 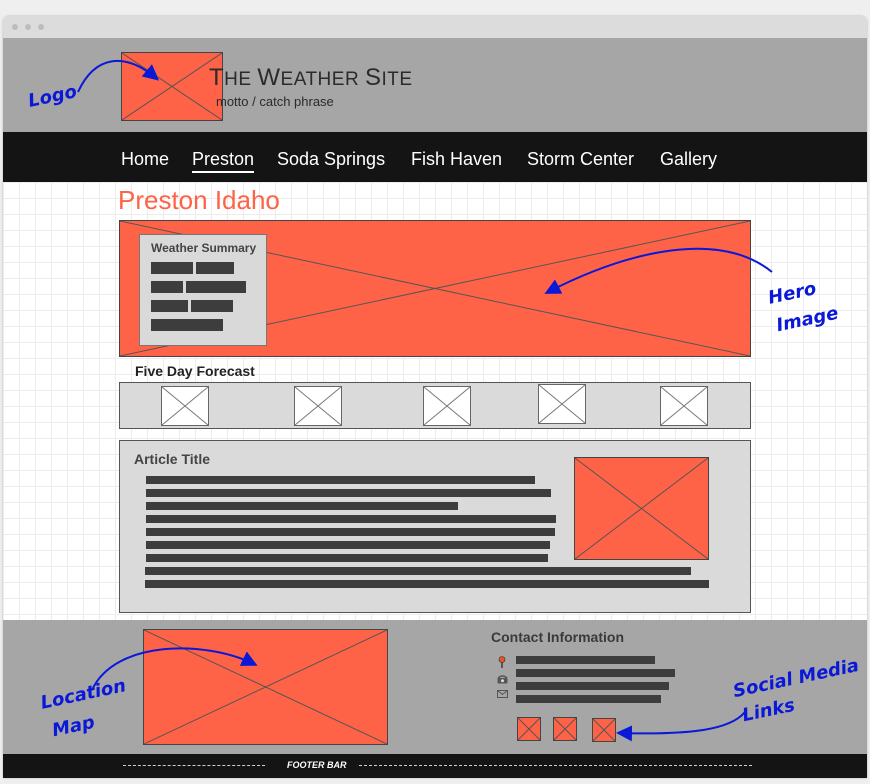 What do you see at coordinates (195, 371) in the screenshot?
I see `forecast-title: Five Day Forecast` at bounding box center [195, 371].